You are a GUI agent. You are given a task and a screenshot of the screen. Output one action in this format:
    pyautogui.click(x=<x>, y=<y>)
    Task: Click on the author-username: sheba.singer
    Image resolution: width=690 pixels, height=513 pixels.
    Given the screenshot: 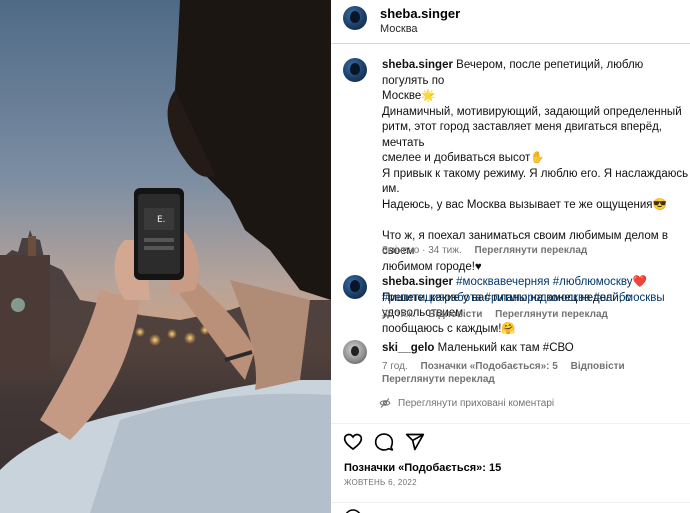 What is the action you would take?
    pyautogui.click(x=420, y=13)
    